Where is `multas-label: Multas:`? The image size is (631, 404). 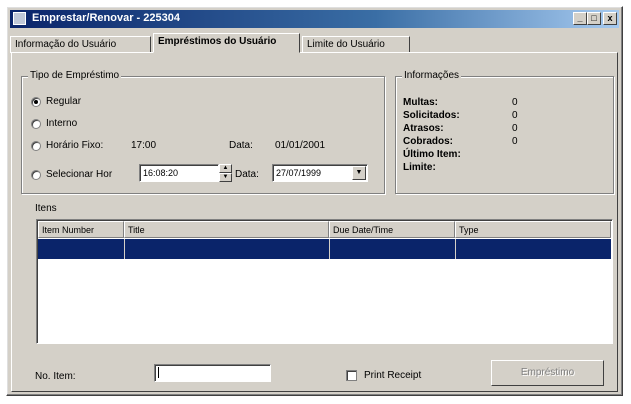 multas-label: Multas: is located at coordinates (420, 102).